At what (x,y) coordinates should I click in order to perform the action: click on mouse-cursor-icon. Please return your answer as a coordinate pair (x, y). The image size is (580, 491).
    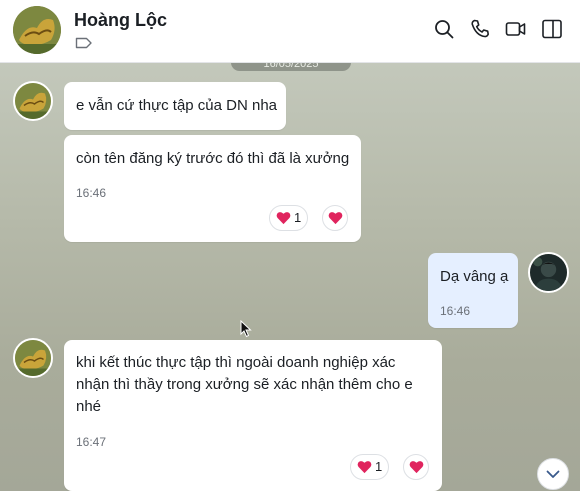
    Looking at the image, I should click on (246, 329).